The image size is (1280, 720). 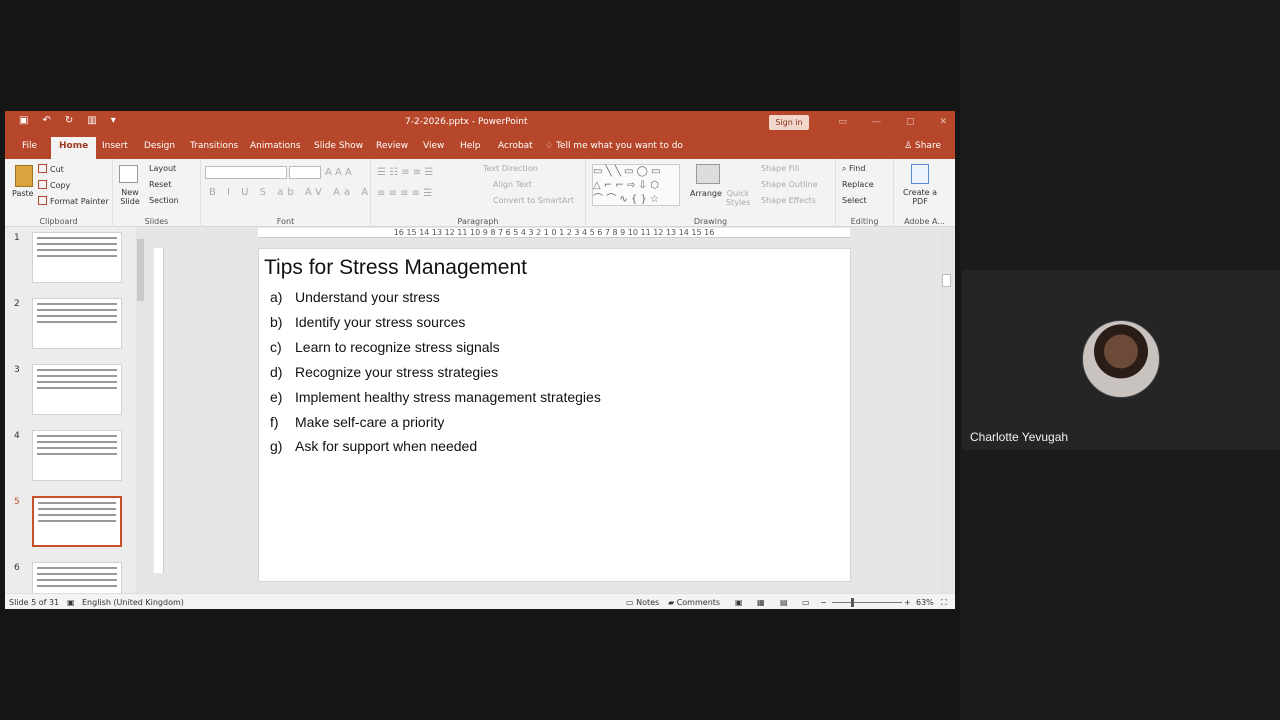 I want to click on shape-outline-button: Shape Outline, so click(x=789, y=184).